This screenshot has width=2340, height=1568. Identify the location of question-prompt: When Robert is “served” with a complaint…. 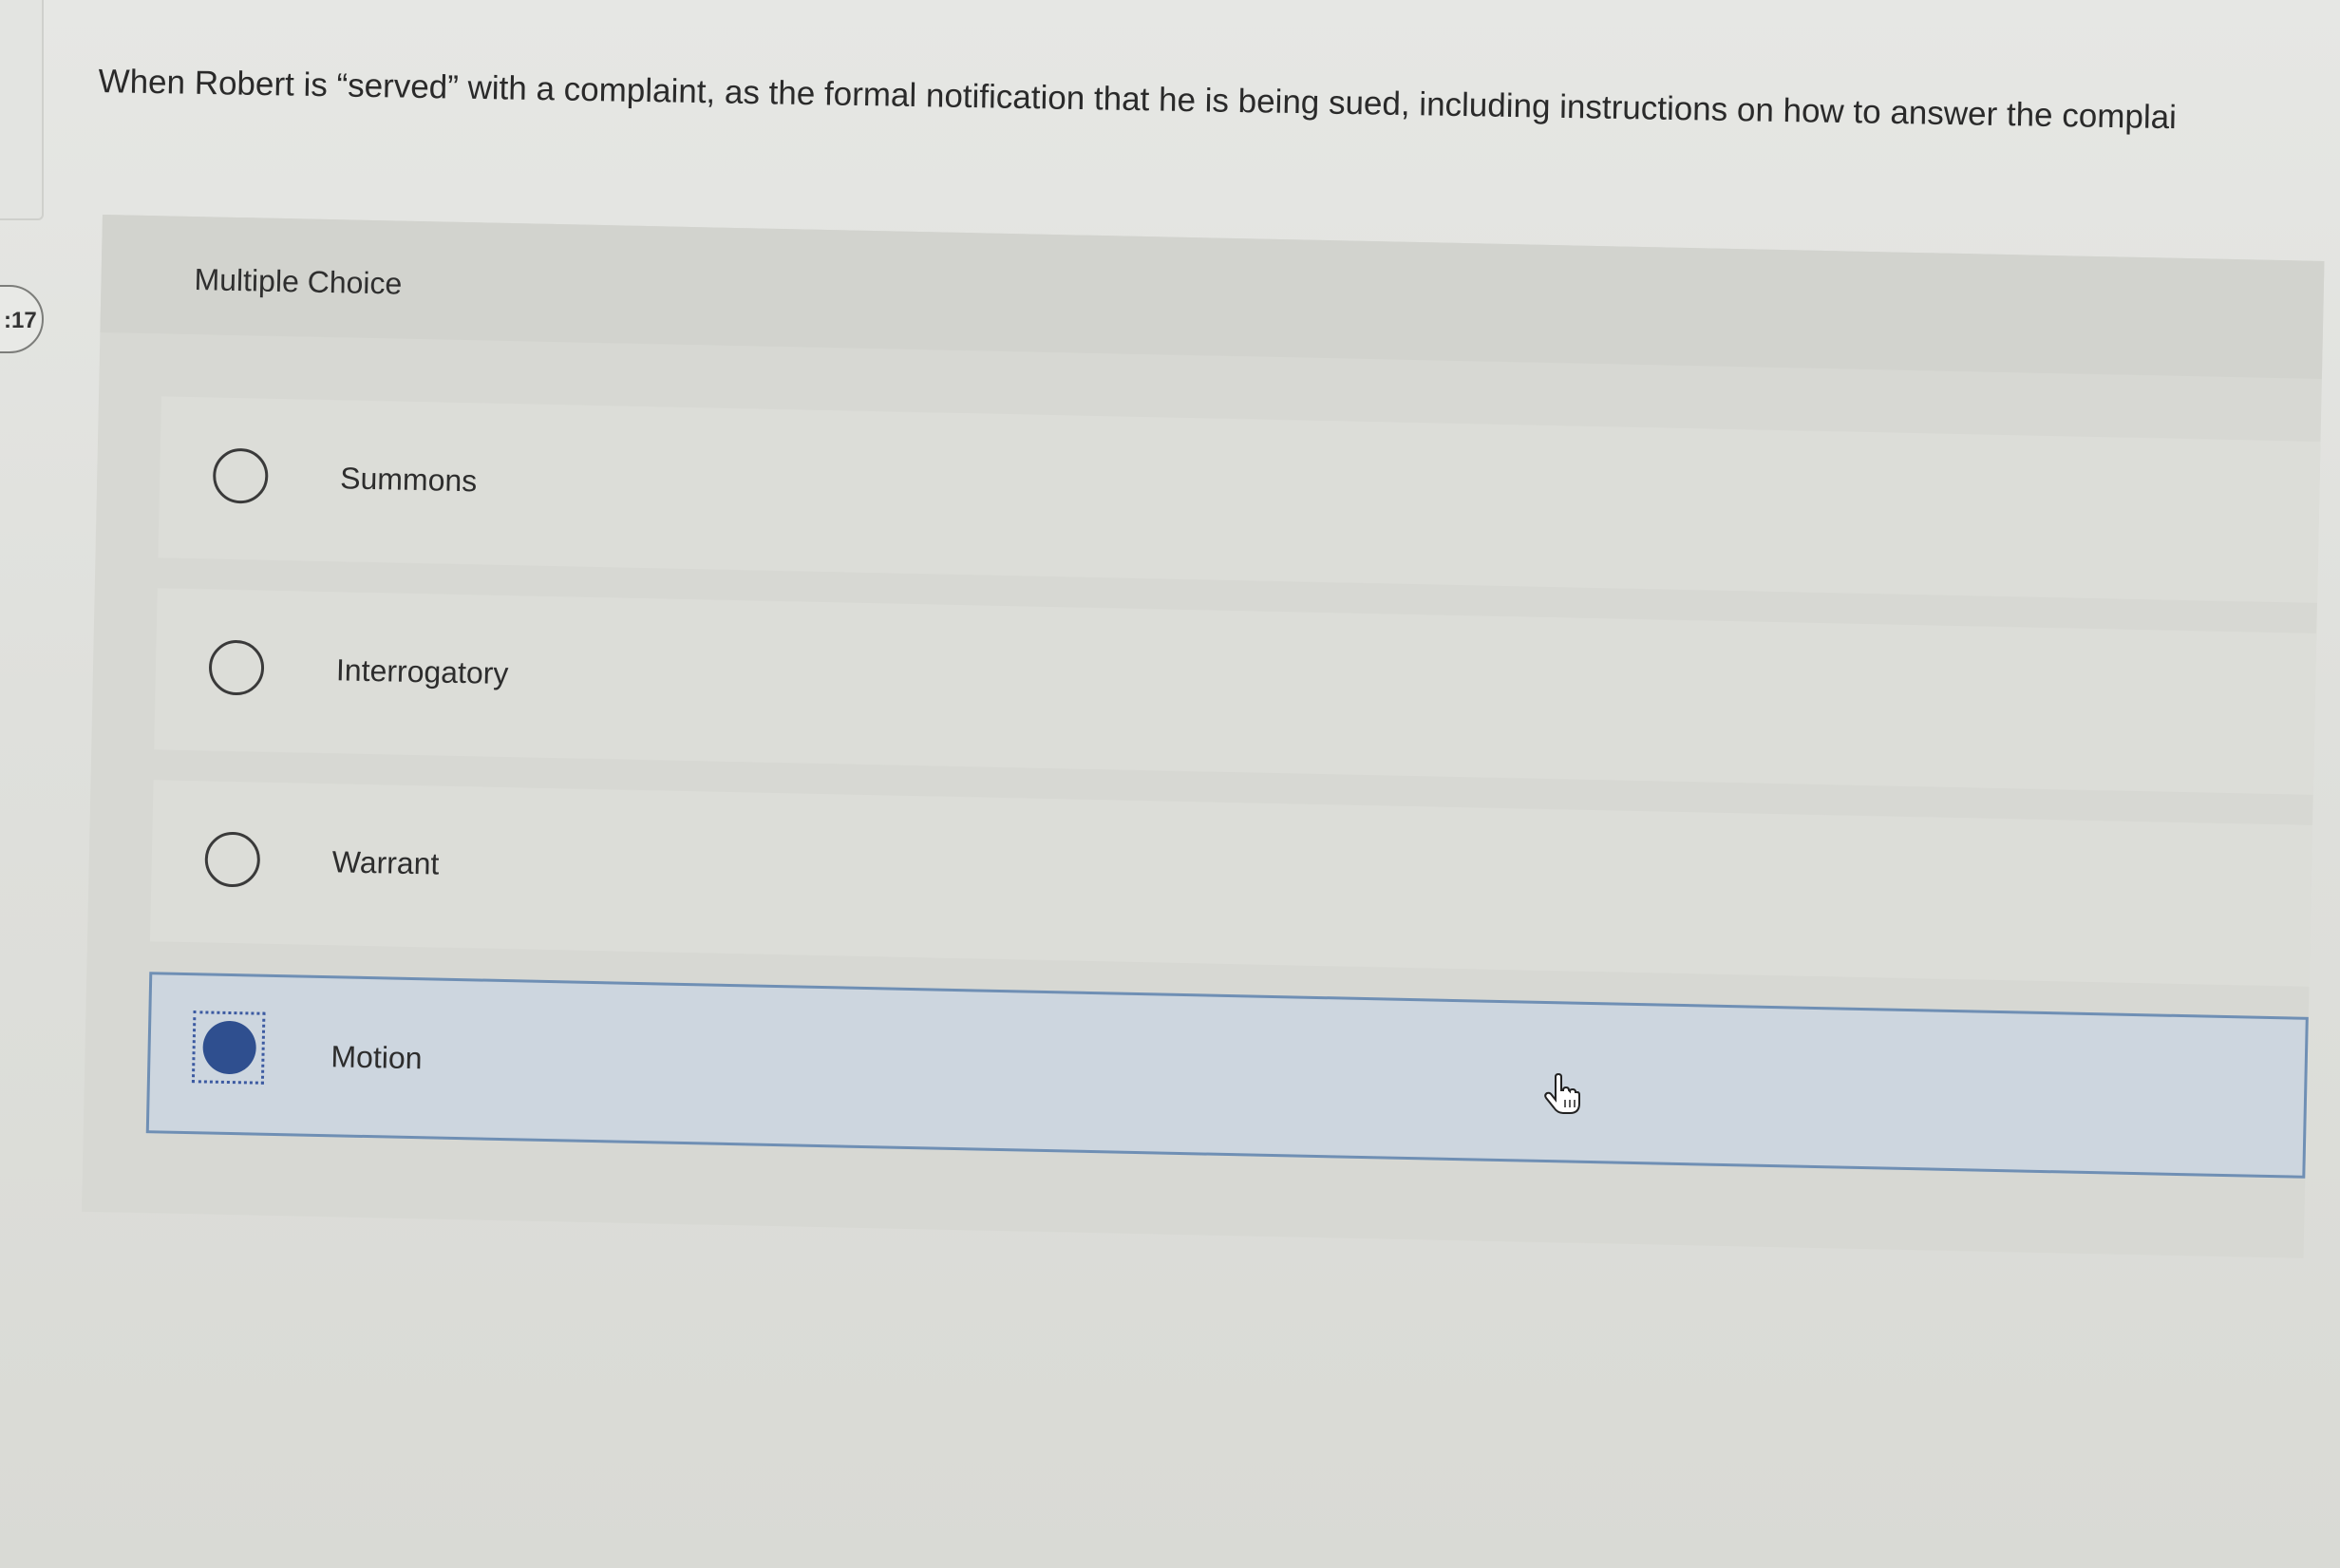
(1138, 99).